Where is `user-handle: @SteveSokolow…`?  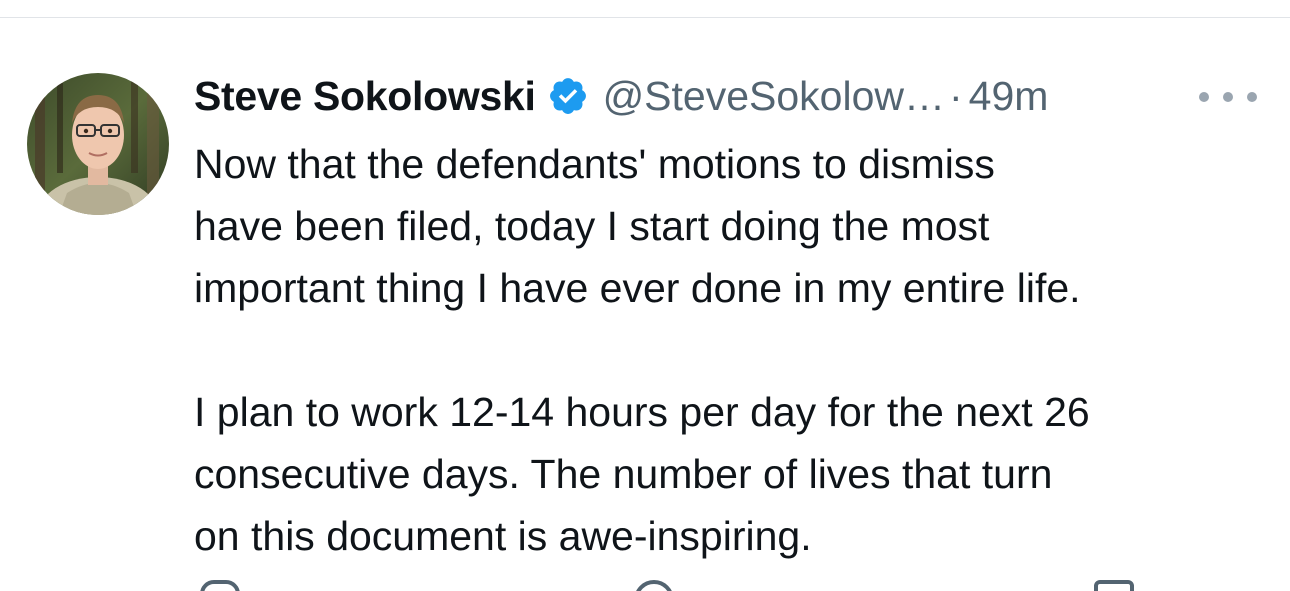
user-handle: @SteveSokolow… is located at coordinates (774, 96).